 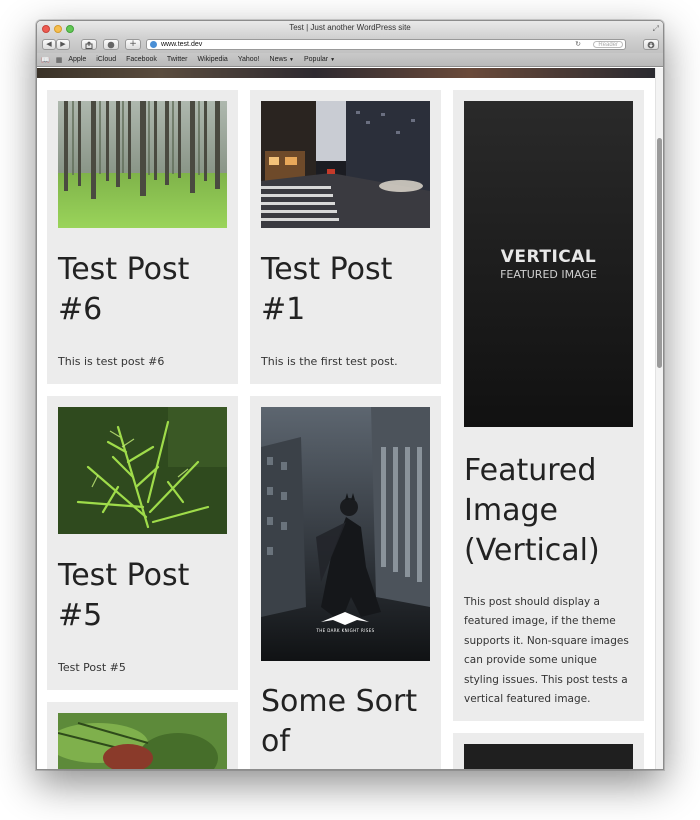 I want to click on share-button, so click(x=89, y=44).